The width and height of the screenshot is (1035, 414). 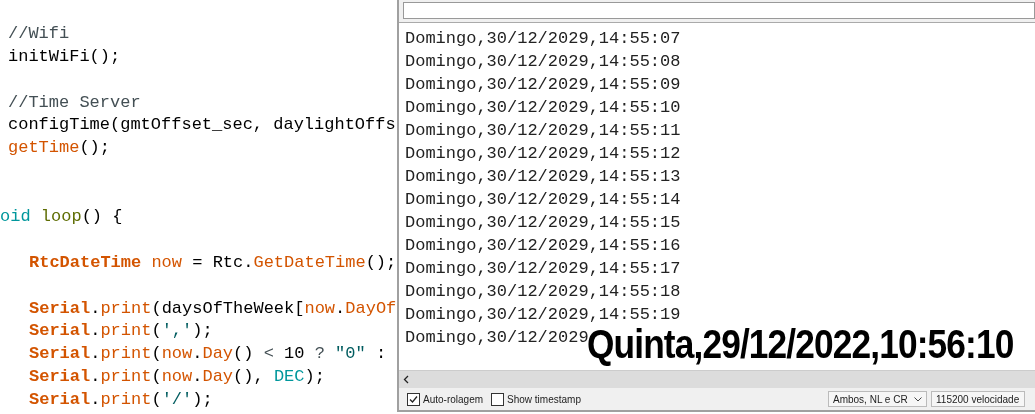 I want to click on timestamp-checkbox: Show timestamp, so click(x=536, y=399).